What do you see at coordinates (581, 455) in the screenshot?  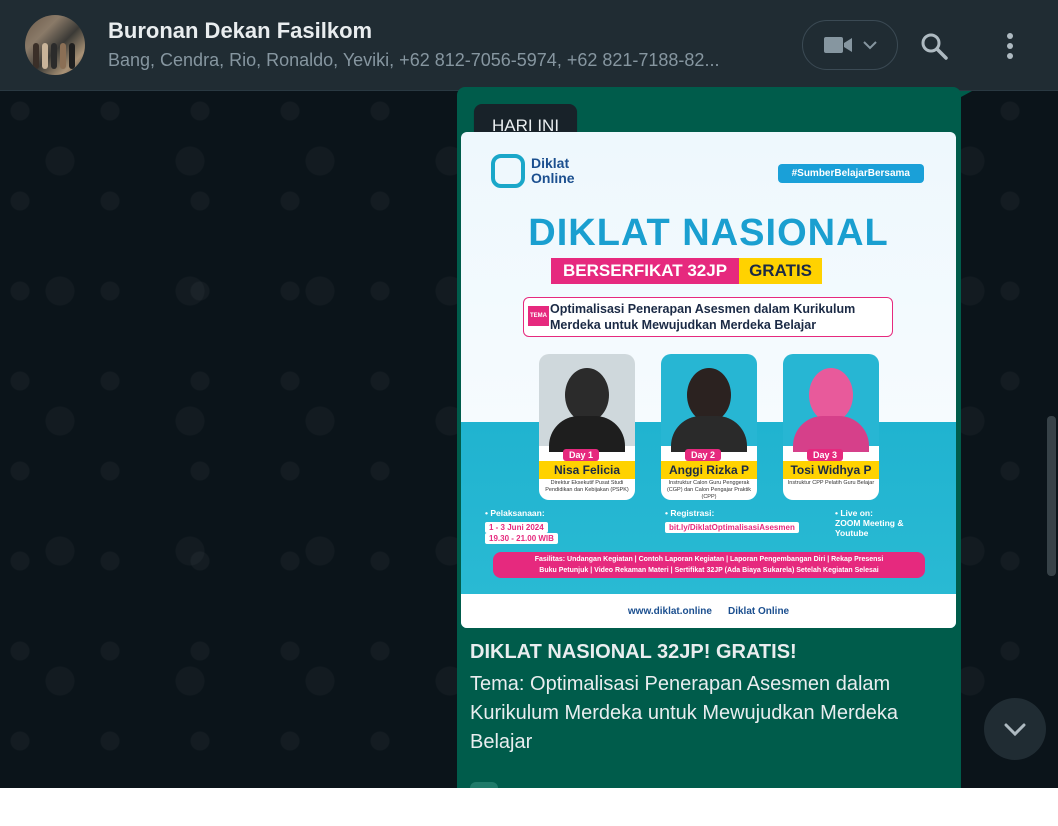 I see `speaker-day: Day 1` at bounding box center [581, 455].